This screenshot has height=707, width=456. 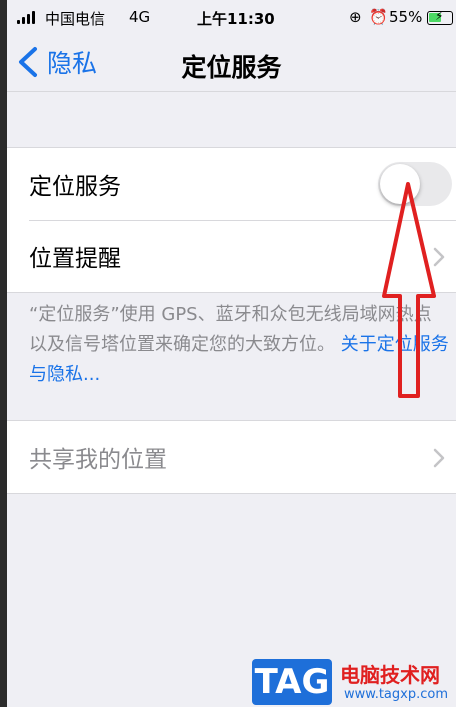 What do you see at coordinates (75, 19) in the screenshot?
I see `carrier-name: 中国电信` at bounding box center [75, 19].